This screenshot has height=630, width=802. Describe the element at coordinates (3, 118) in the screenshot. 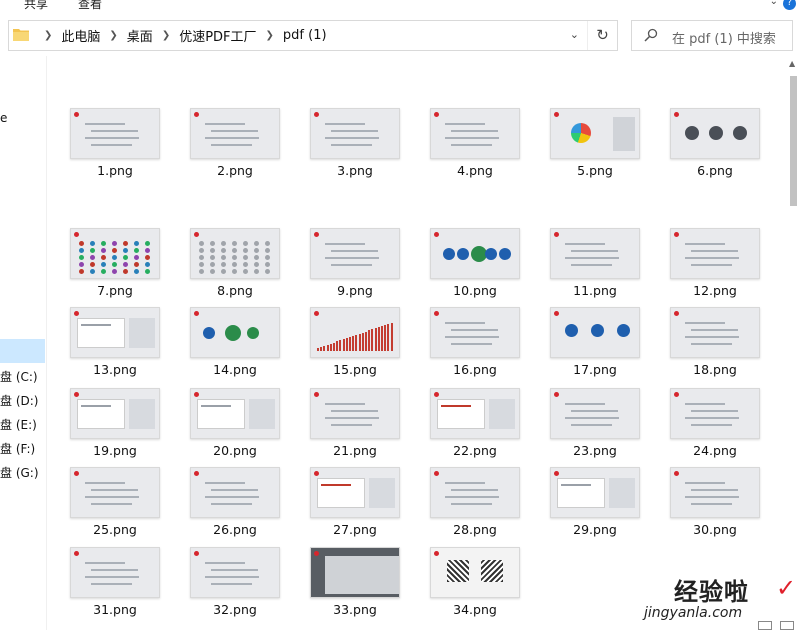

I see `nav-item-fragment: e` at that location.